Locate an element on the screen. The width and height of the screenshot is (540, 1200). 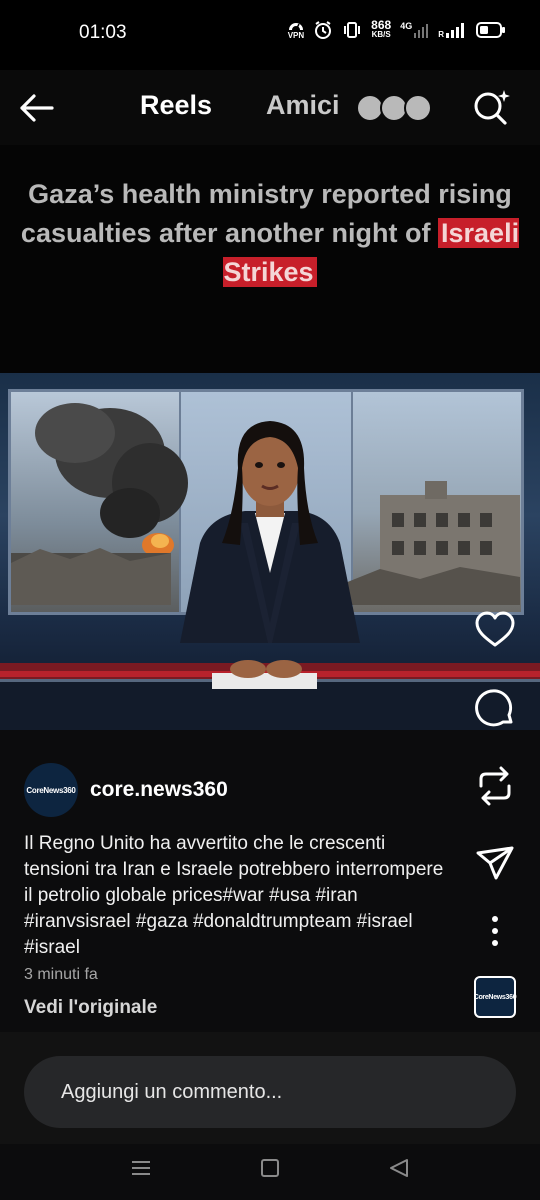
roaming-label: R is located at coordinates (441, 34).